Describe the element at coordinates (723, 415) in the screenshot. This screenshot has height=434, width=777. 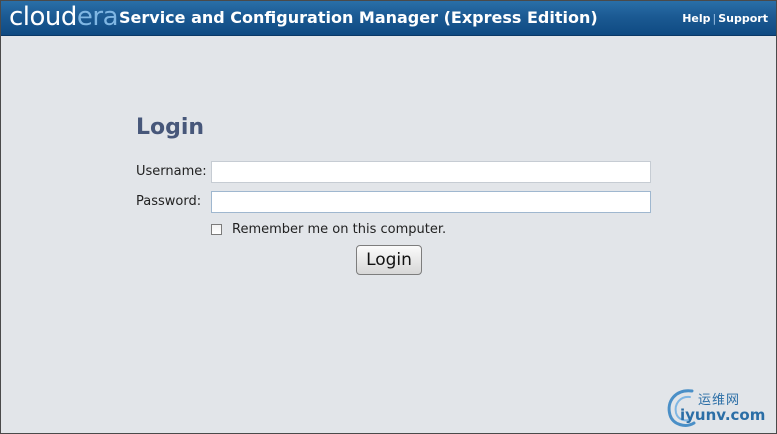
I see `watermark-url-text: iyunv.com` at that location.